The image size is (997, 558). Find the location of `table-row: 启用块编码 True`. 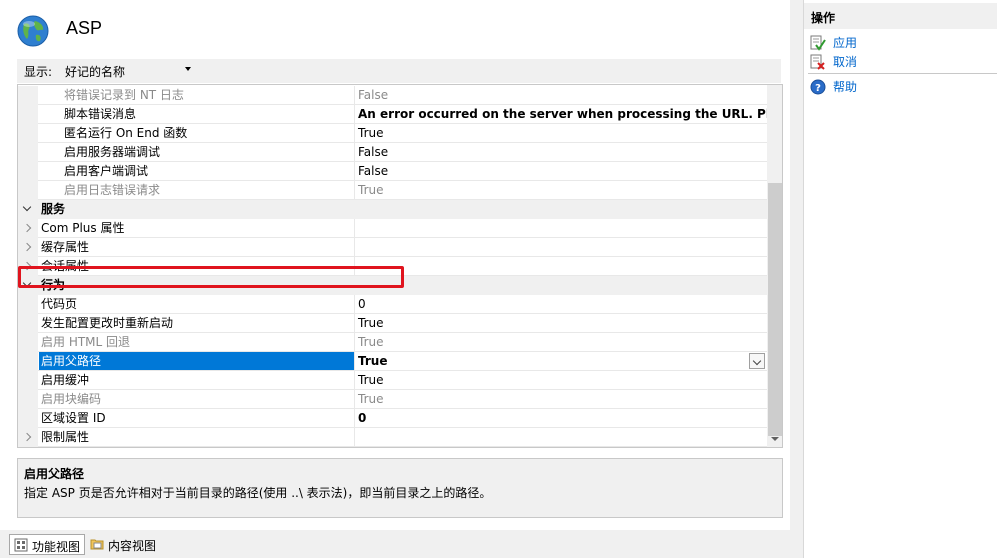

table-row: 启用块编码 True is located at coordinates (392, 399).